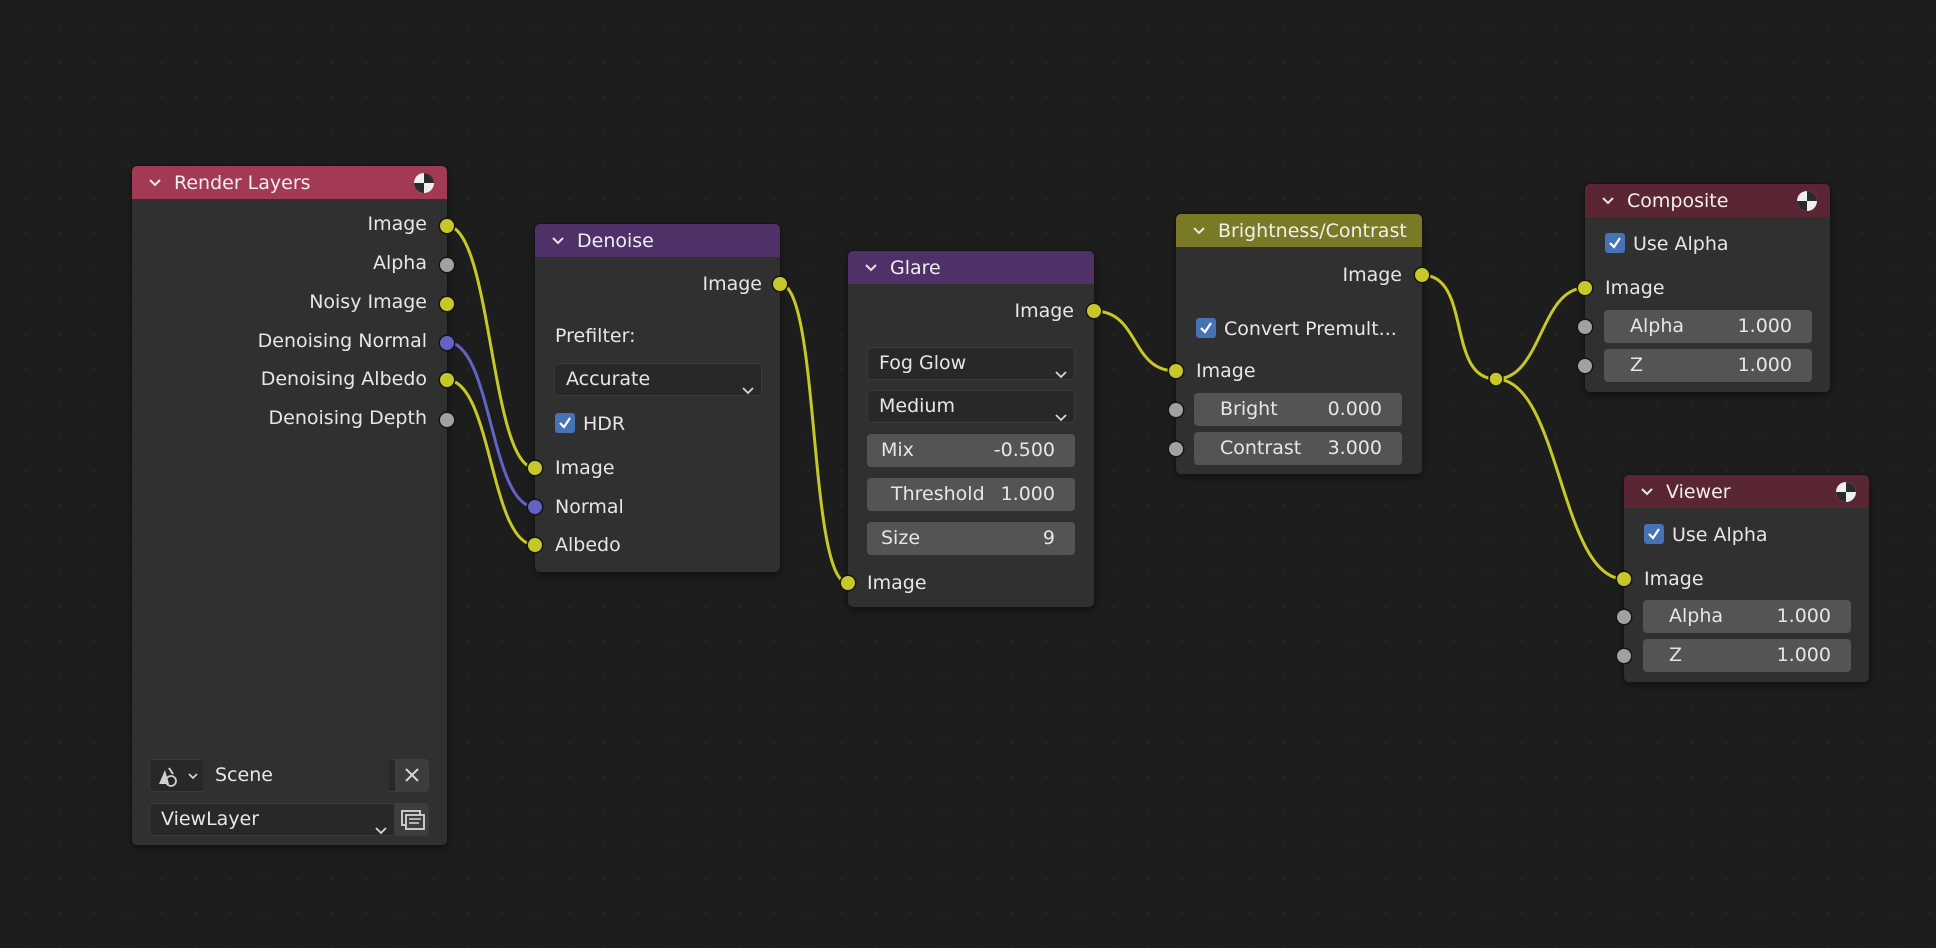 Image resolution: width=1936 pixels, height=948 pixels. Describe the element at coordinates (178, 776) in the screenshot. I see `scene-icon` at that location.